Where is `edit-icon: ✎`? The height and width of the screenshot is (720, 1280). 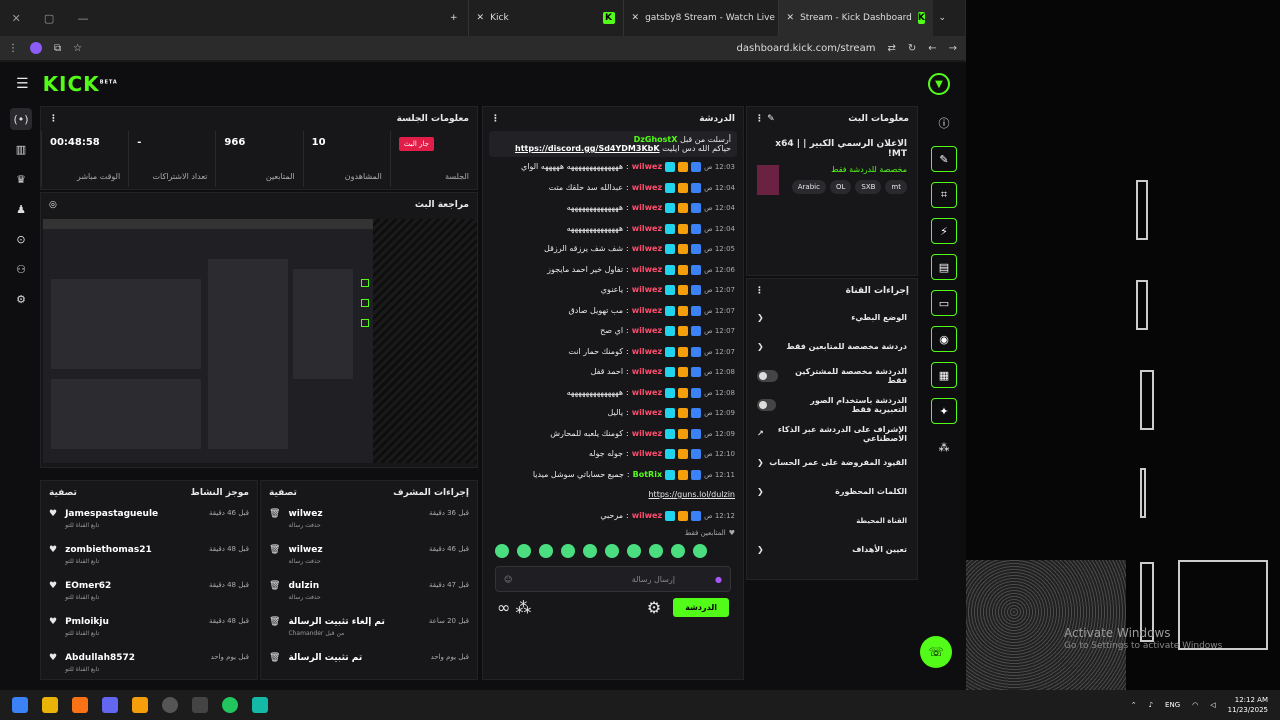 edit-icon: ✎ is located at coordinates (944, 159).